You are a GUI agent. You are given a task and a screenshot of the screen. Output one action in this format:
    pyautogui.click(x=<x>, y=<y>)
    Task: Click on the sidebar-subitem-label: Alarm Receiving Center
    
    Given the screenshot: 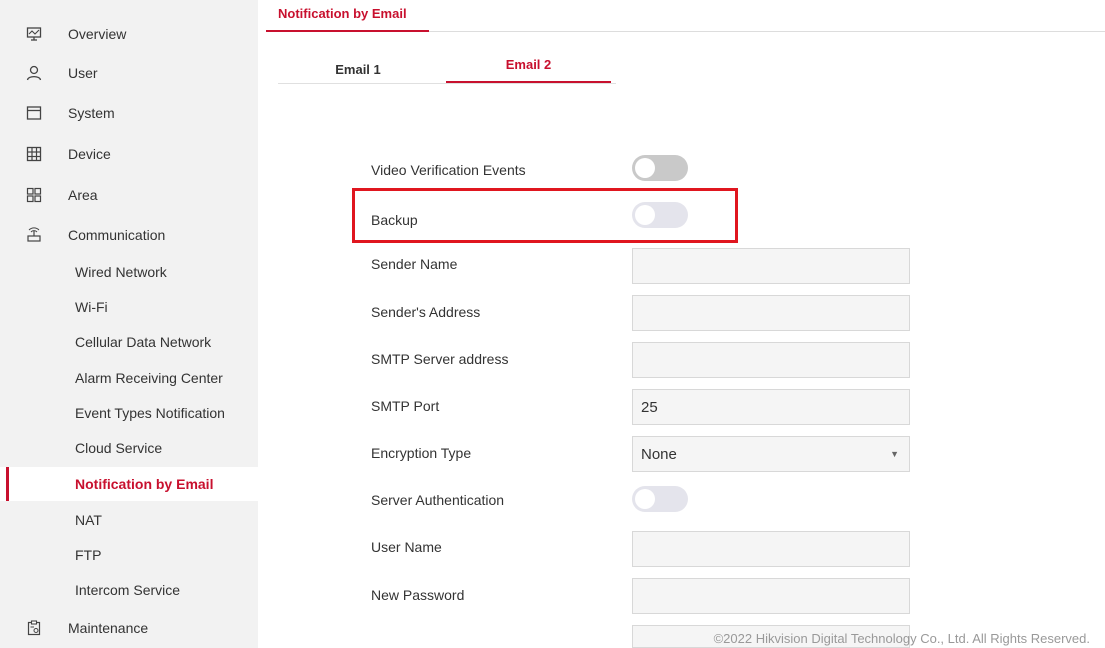 What is the action you would take?
    pyautogui.click(x=149, y=378)
    